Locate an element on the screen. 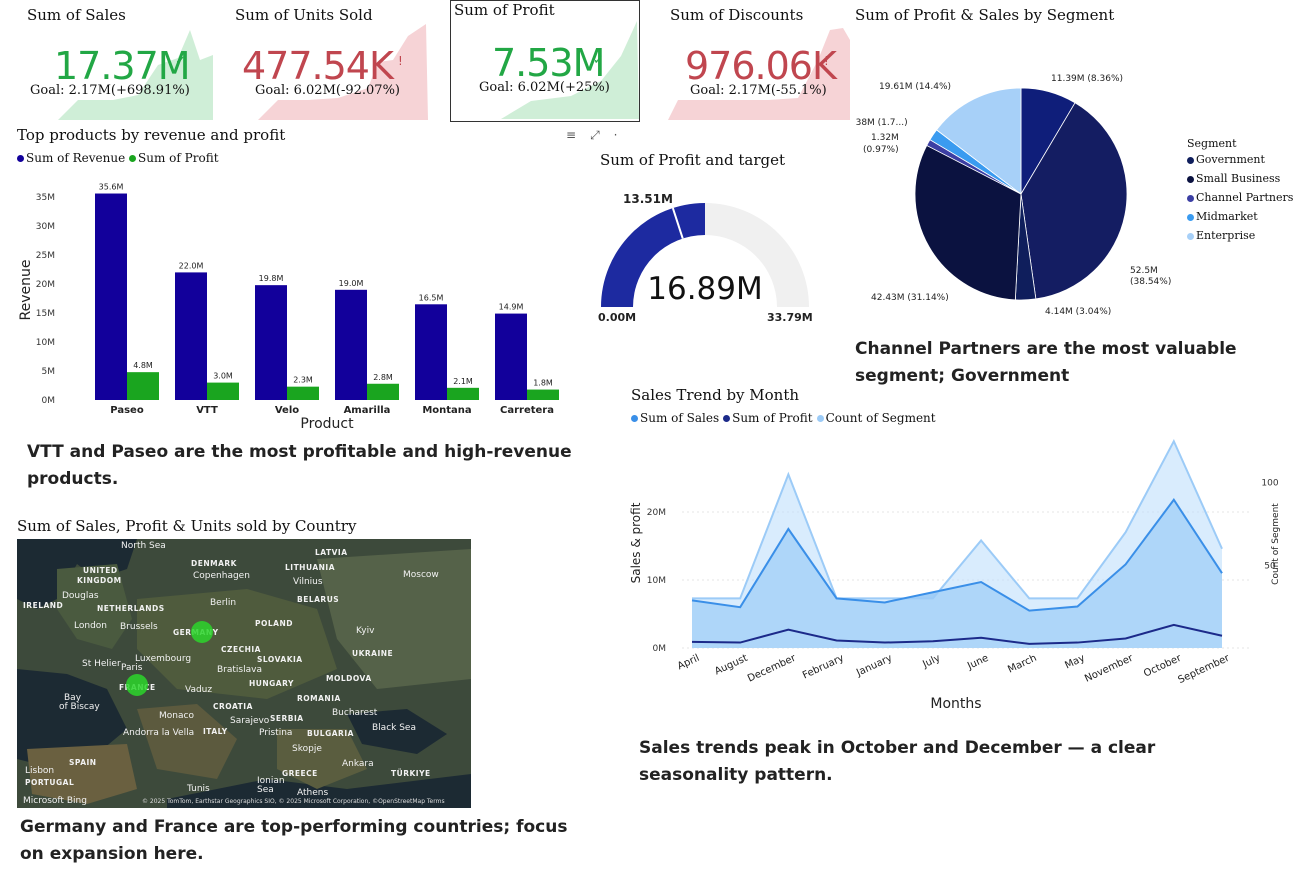  gauge-value: 16.89M is located at coordinates (705, 289).